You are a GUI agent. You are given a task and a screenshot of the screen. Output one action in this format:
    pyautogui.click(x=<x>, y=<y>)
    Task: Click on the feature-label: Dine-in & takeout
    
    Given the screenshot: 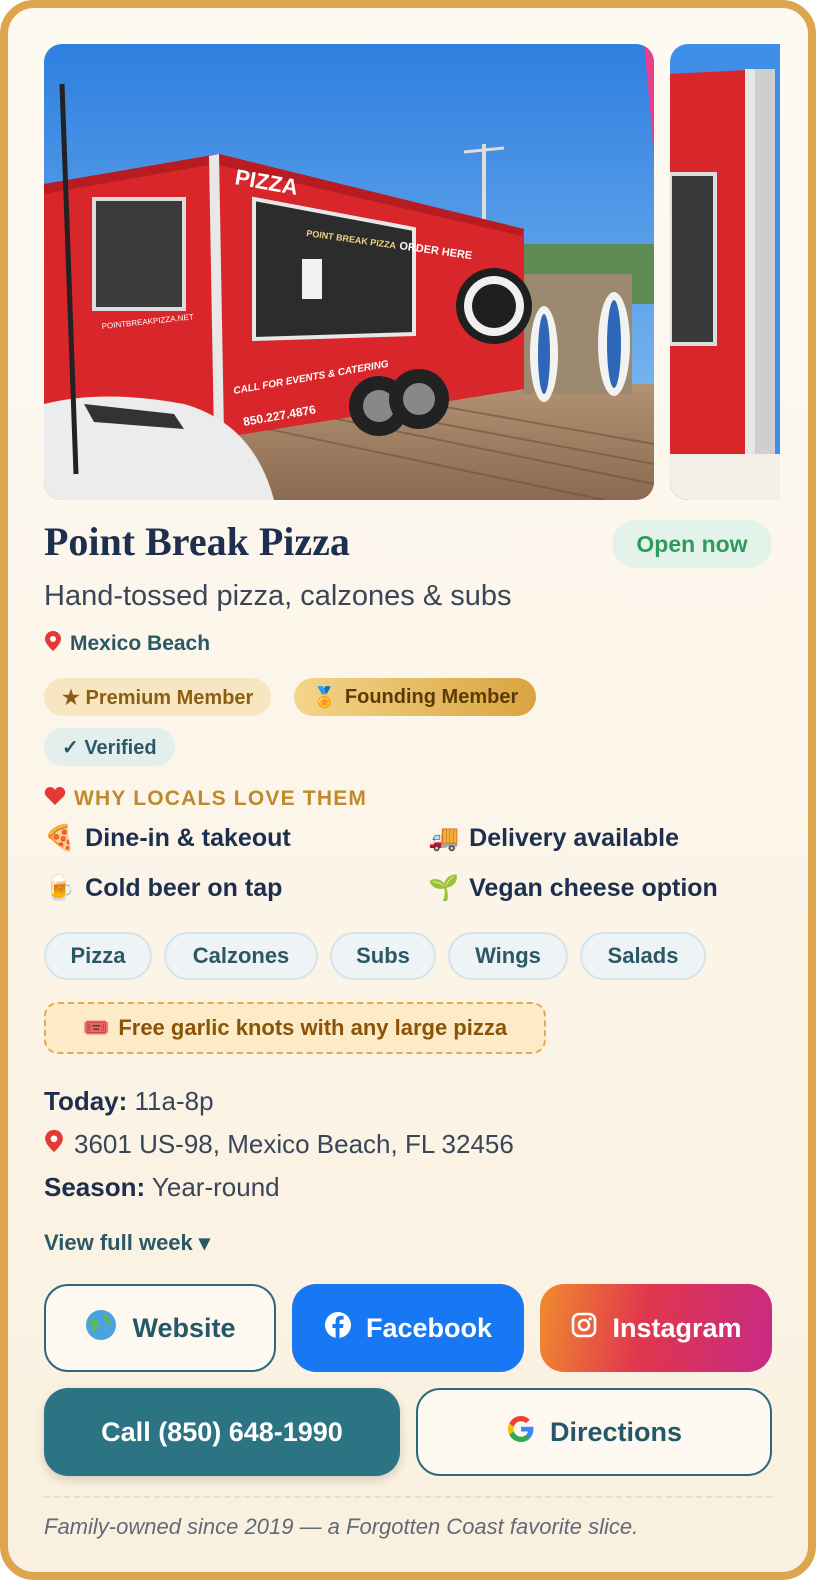 What is the action you would take?
    pyautogui.click(x=188, y=838)
    